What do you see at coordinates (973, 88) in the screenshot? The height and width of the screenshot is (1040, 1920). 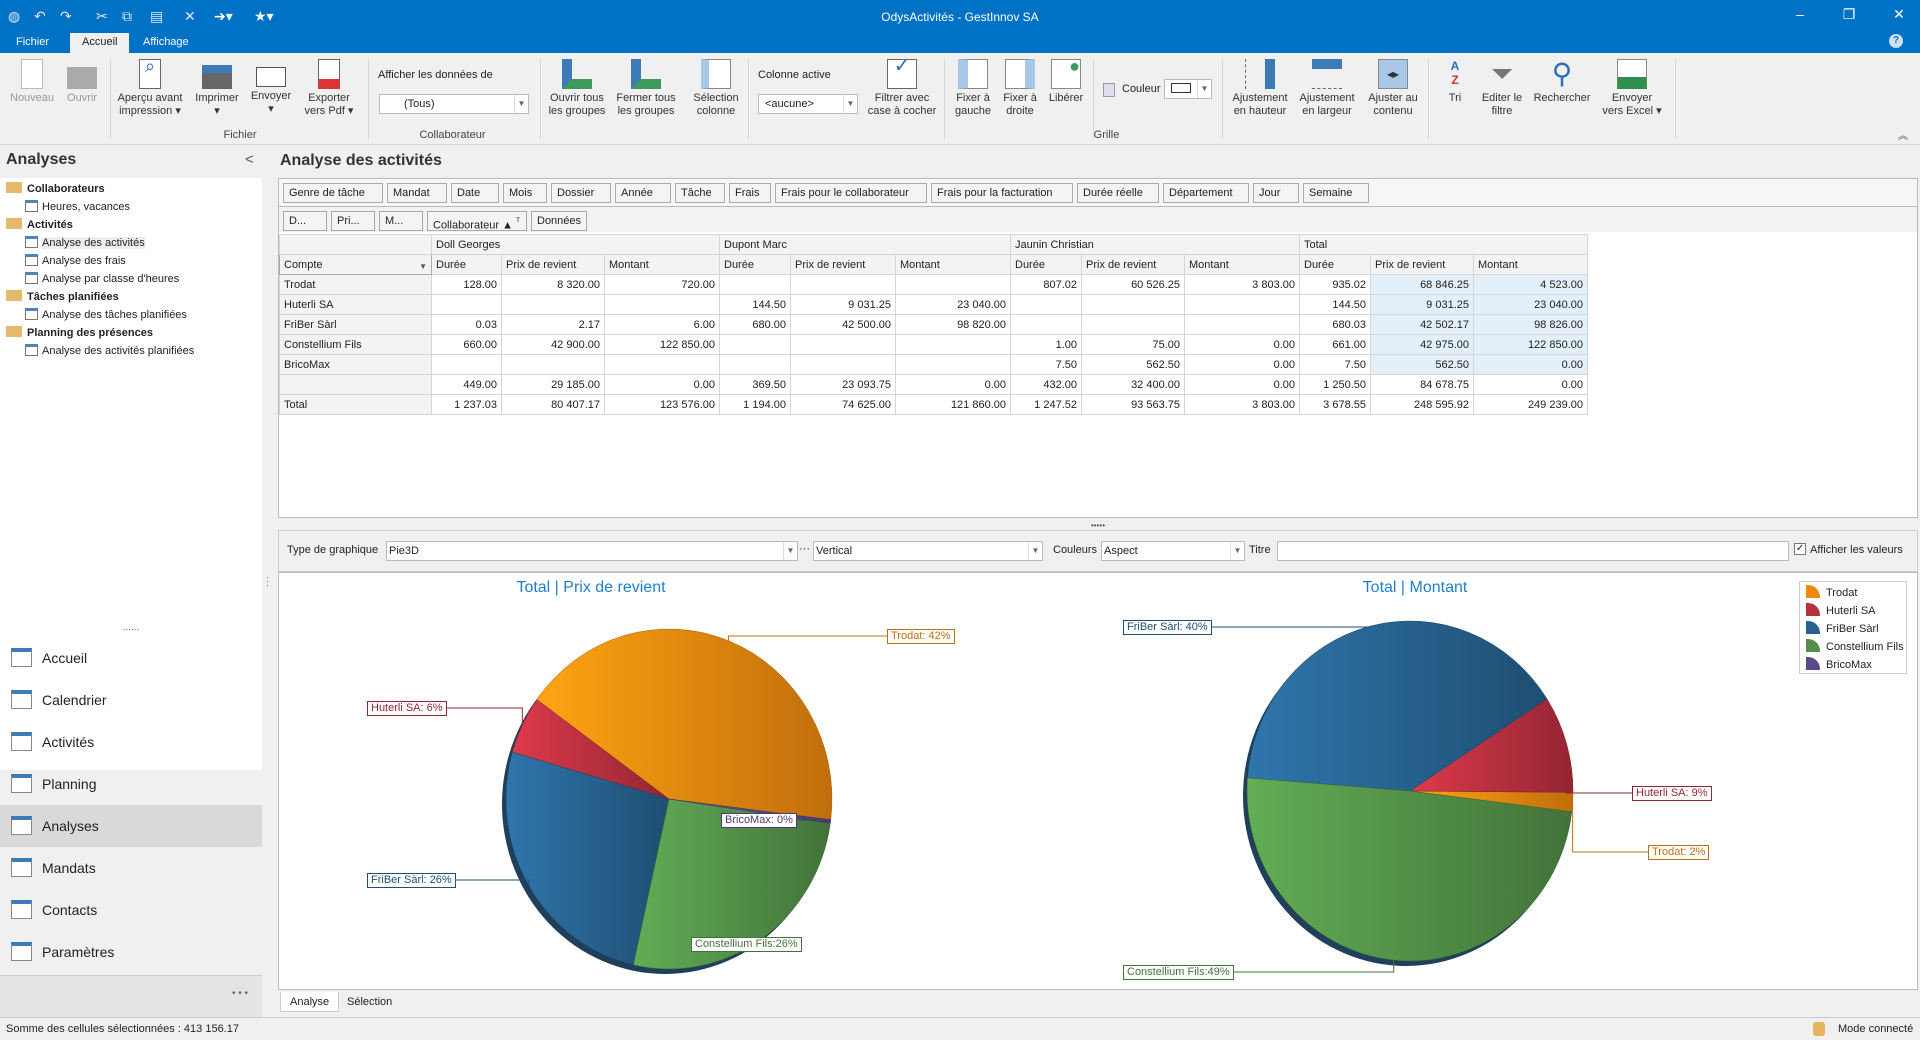 I see `fixer-gauche-button: Fixer à gauche` at bounding box center [973, 88].